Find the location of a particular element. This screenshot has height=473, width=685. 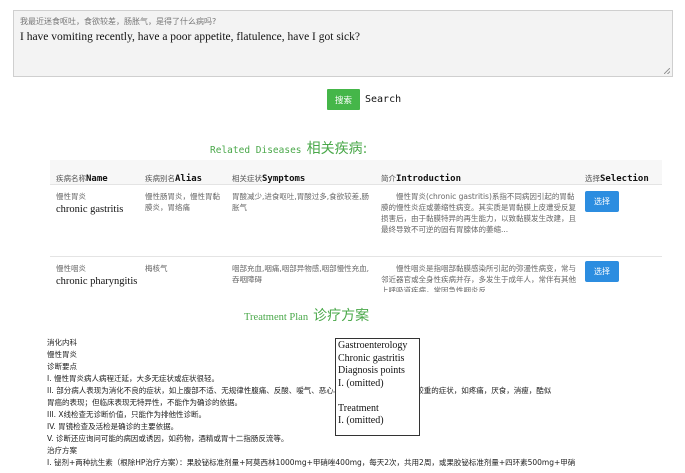

disease-name-en: chronic gastritis is located at coordinates (90, 209).